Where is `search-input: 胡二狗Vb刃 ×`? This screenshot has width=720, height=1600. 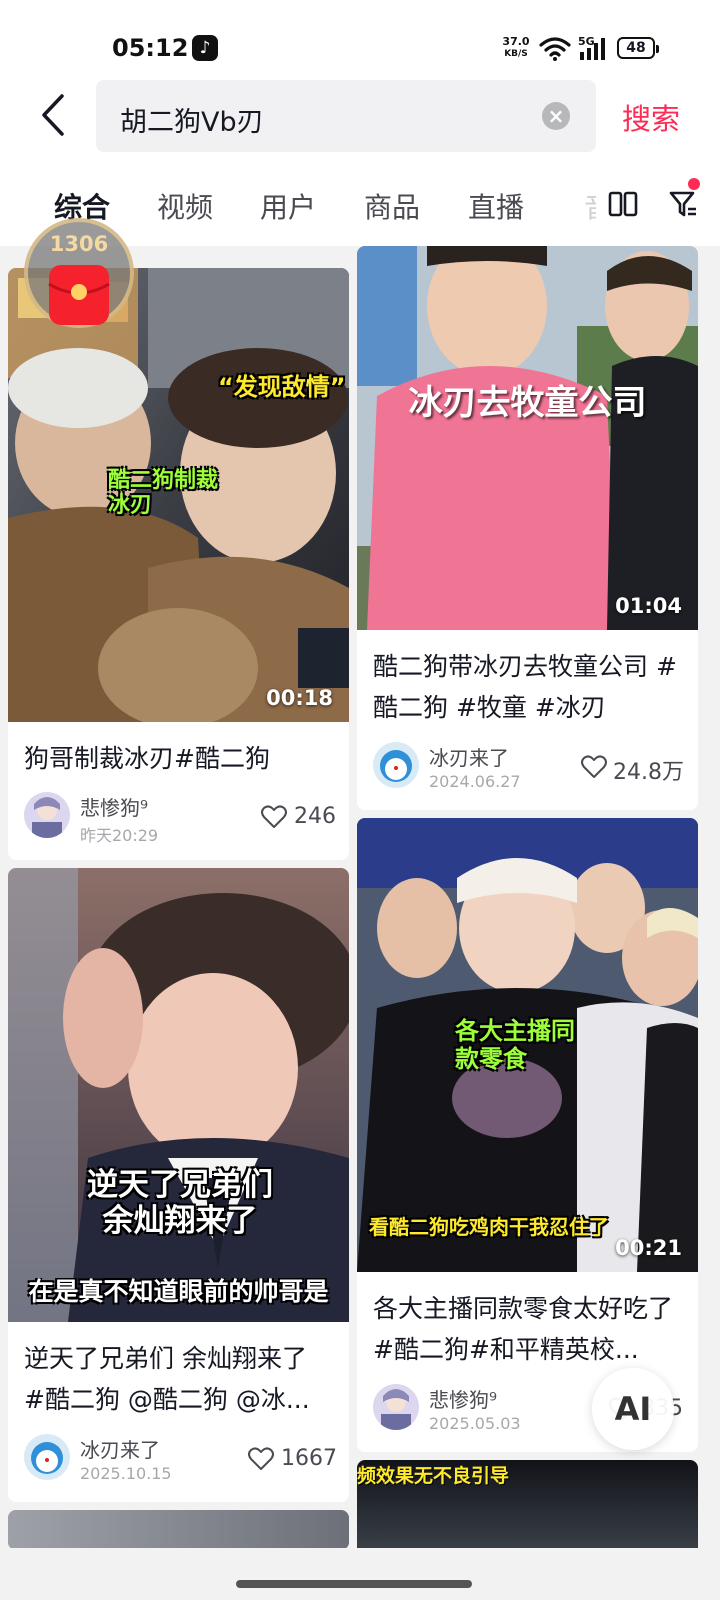 search-input: 胡二狗Vb刃 × is located at coordinates (346, 116).